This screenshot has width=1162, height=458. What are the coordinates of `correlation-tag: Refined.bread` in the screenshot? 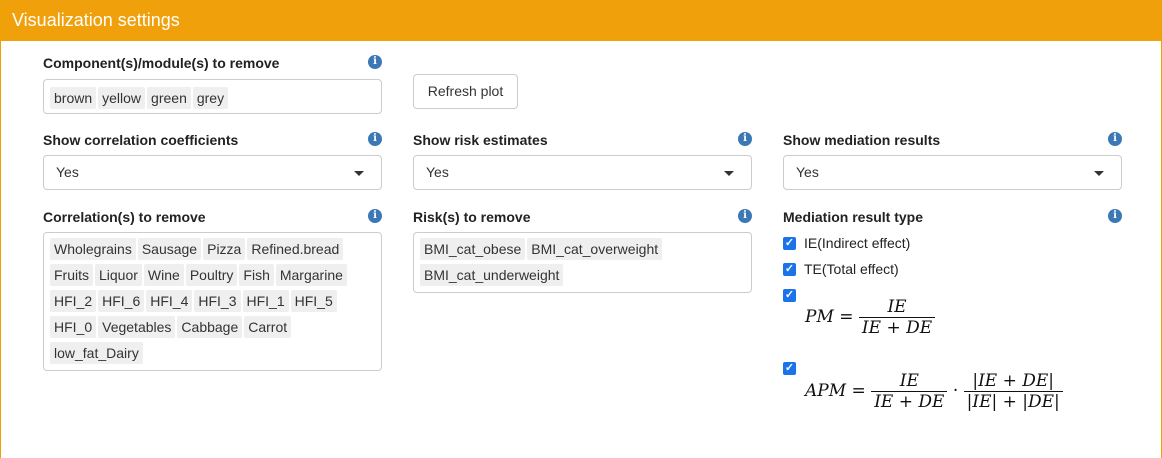 It's located at (295, 249).